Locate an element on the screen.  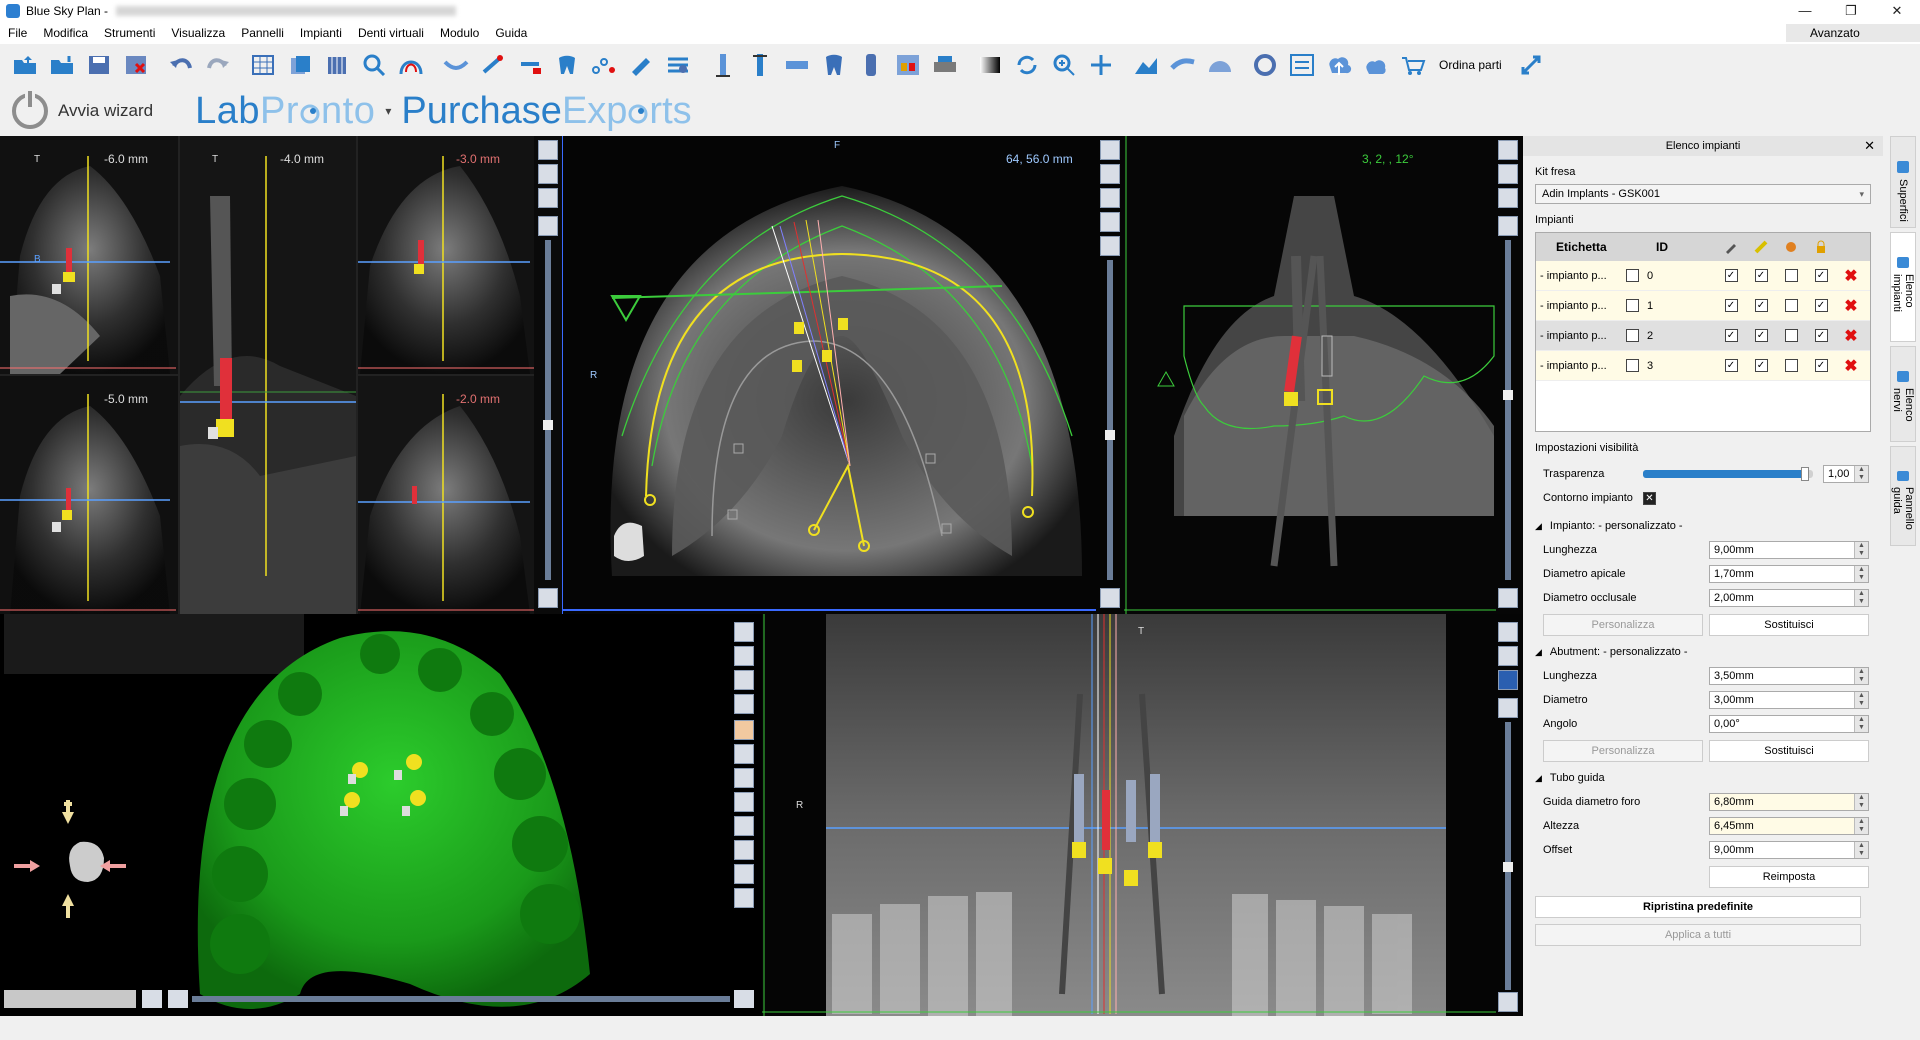
grid-view-icon is located at coordinates (263, 65).